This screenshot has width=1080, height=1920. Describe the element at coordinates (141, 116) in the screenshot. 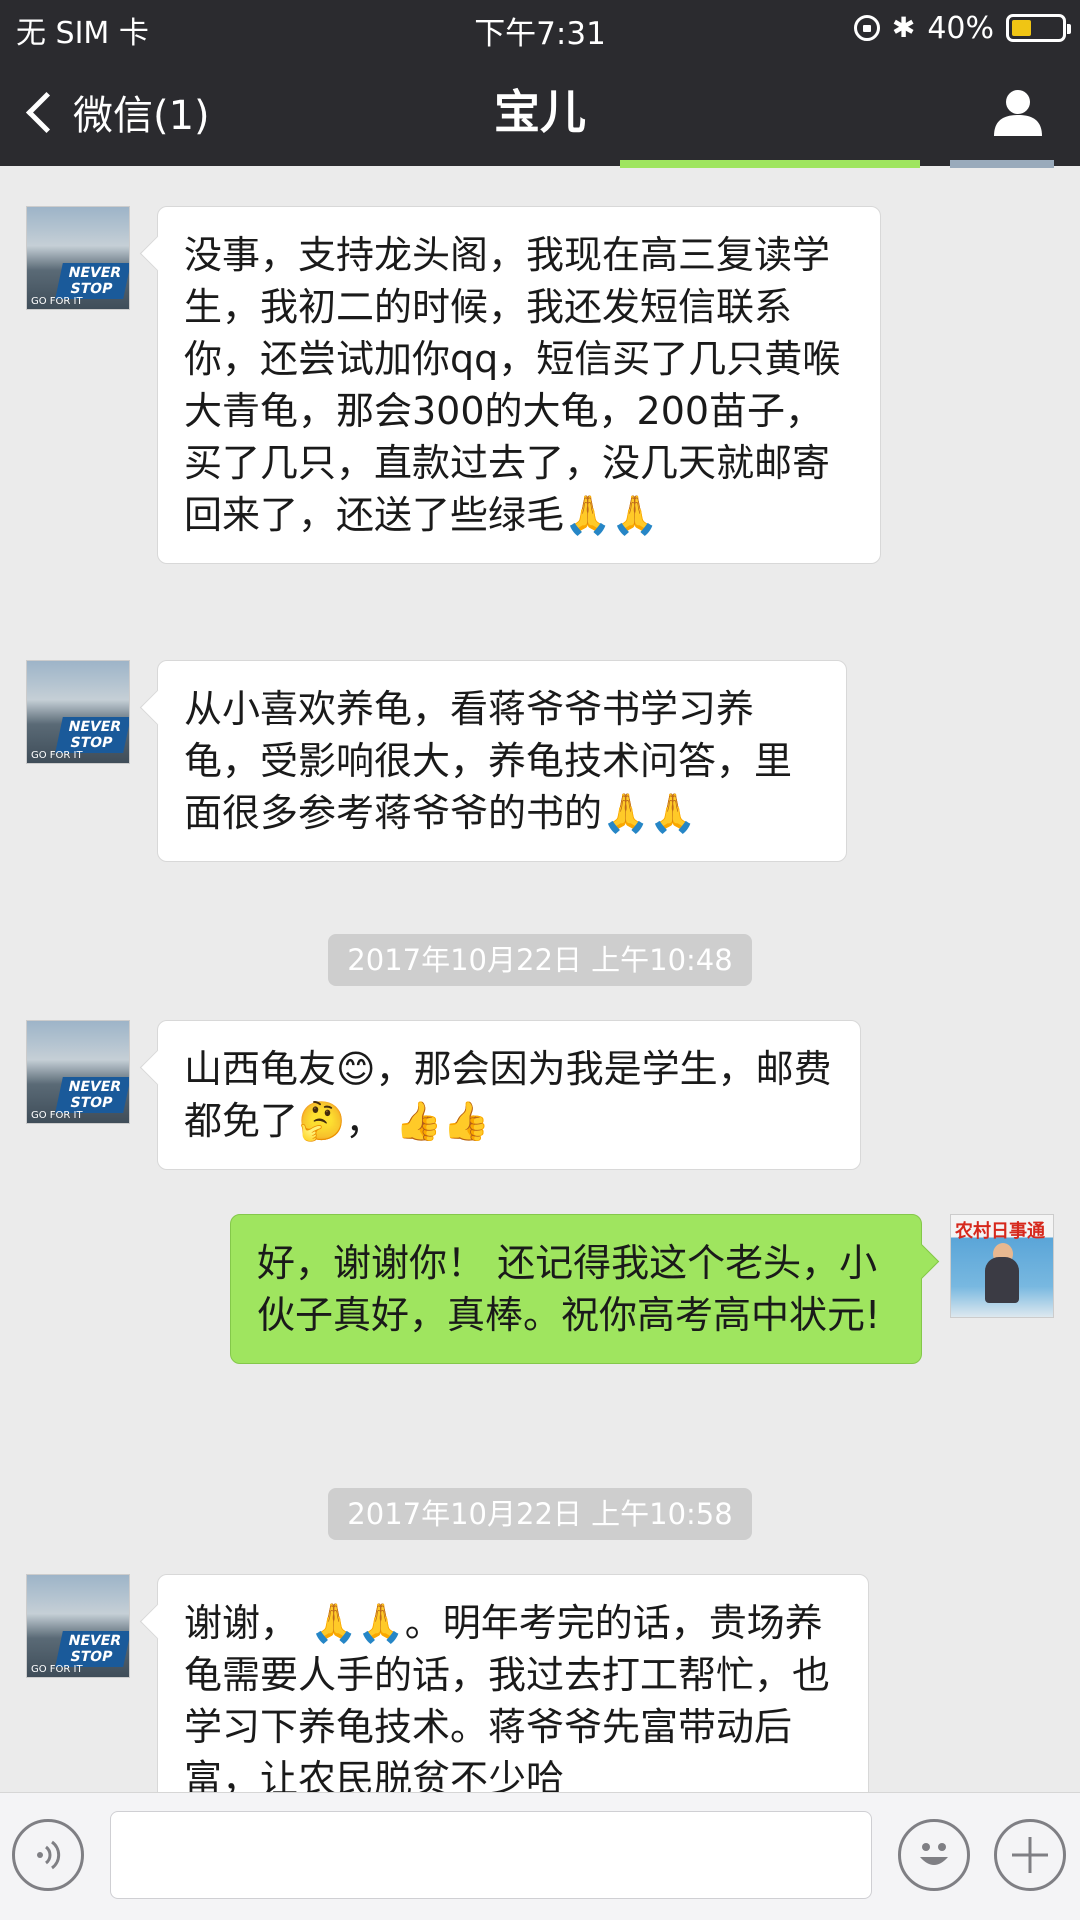

I see `back-label: 微信(1)` at that location.